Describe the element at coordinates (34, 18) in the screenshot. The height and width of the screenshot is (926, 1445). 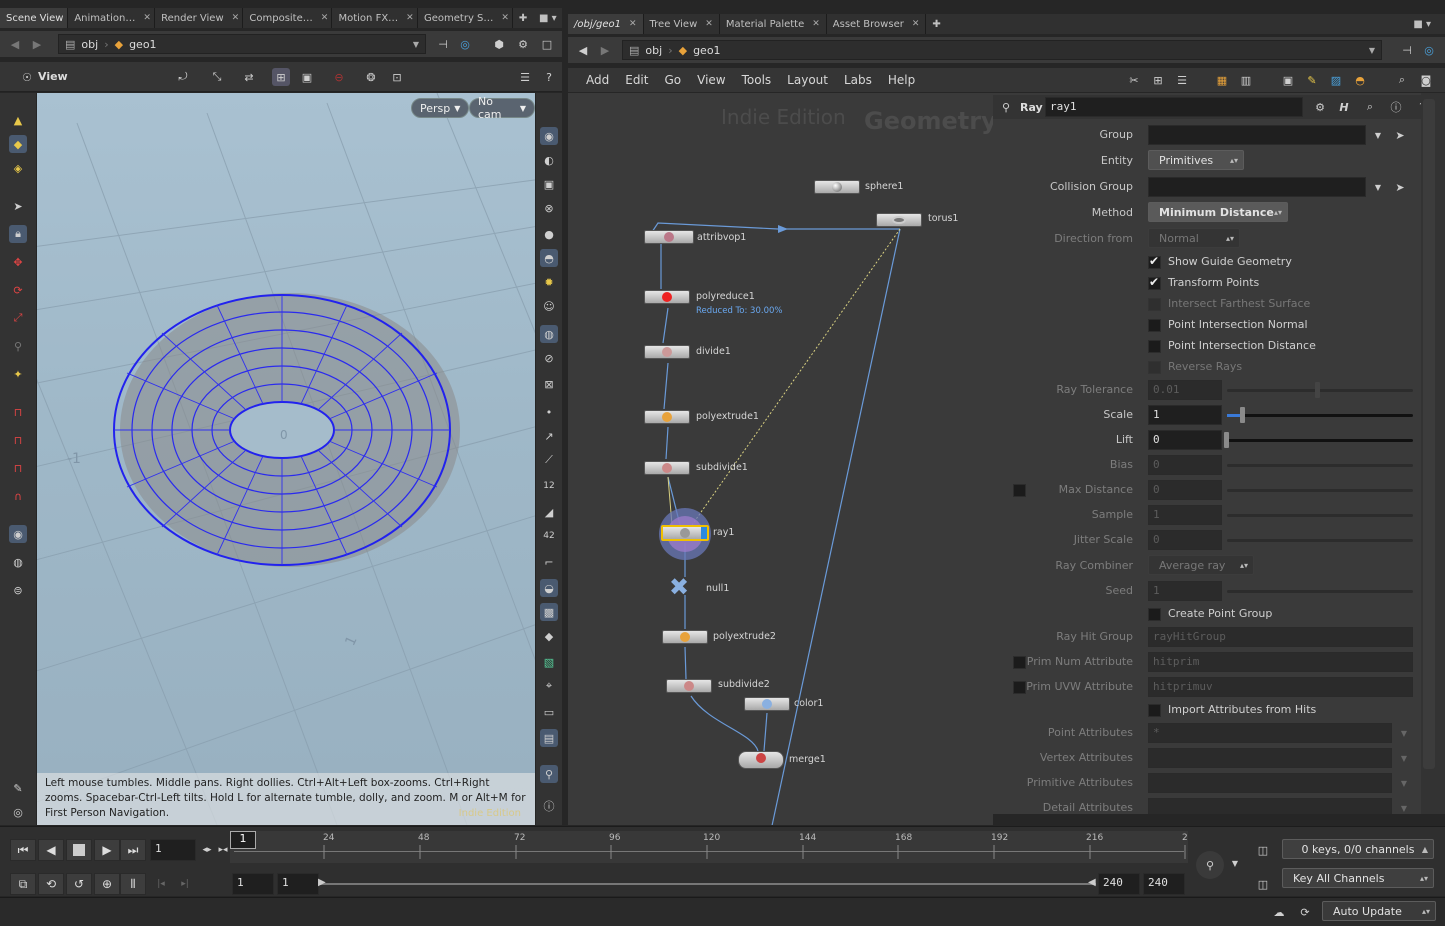
I see `tab-scene-view: Scene View` at that location.